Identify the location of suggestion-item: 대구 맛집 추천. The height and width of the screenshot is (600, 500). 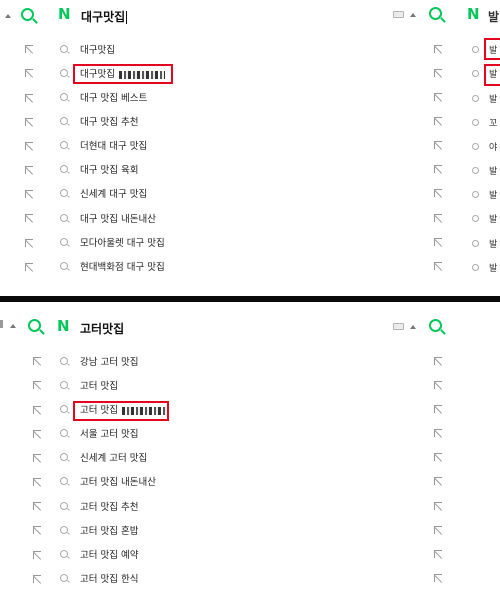
(255, 121).